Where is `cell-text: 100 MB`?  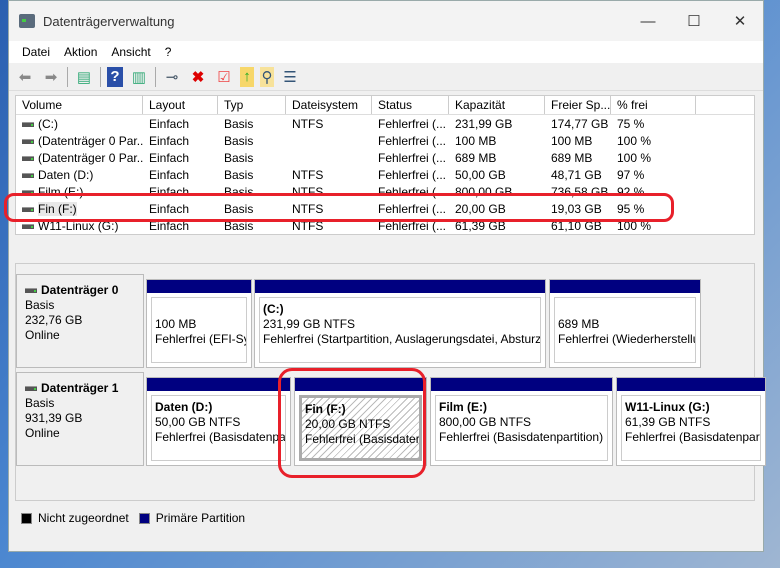 cell-text: 100 MB is located at coordinates (572, 140).